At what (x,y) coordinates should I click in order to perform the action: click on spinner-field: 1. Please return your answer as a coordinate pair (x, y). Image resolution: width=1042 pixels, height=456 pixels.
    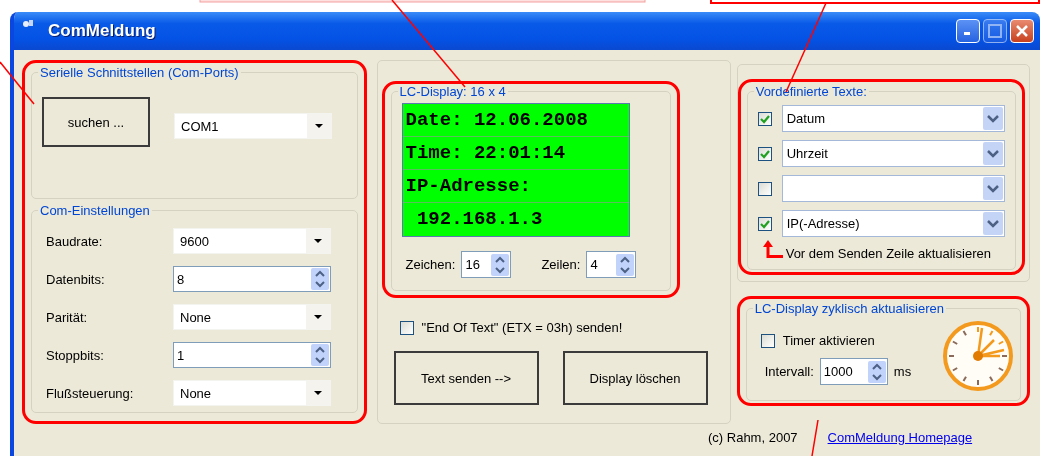
    Looking at the image, I should click on (252, 355).